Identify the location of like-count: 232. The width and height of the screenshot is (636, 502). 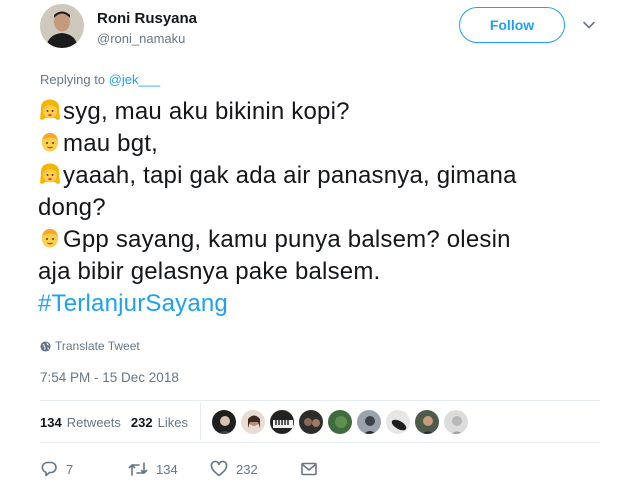
(247, 469).